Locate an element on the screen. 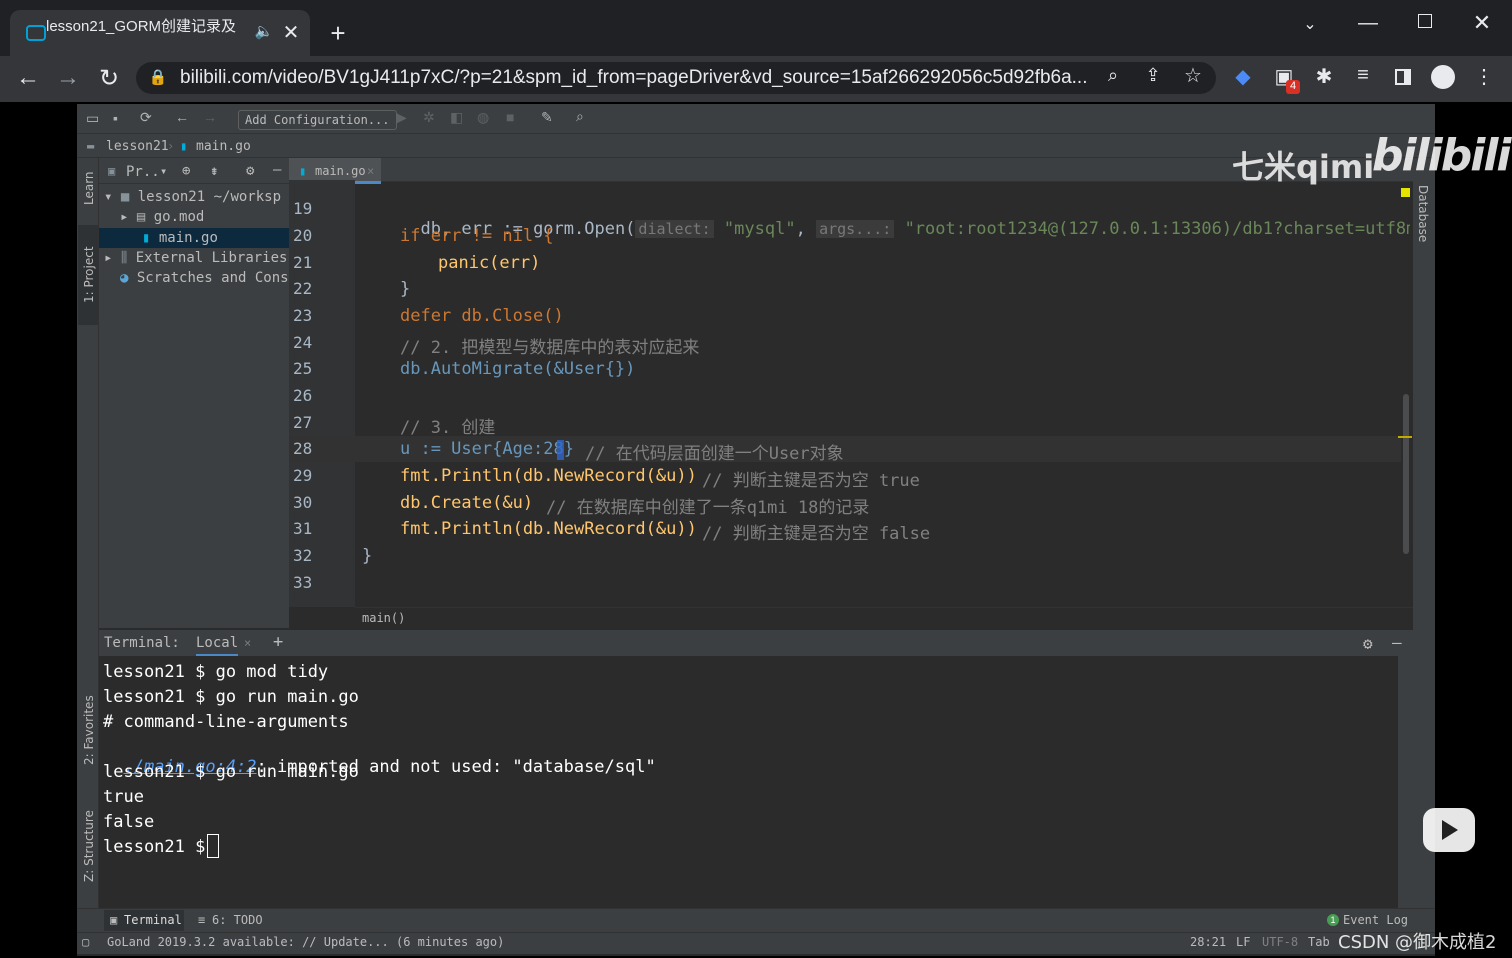  run-icon: ▶ is located at coordinates (401, 117).